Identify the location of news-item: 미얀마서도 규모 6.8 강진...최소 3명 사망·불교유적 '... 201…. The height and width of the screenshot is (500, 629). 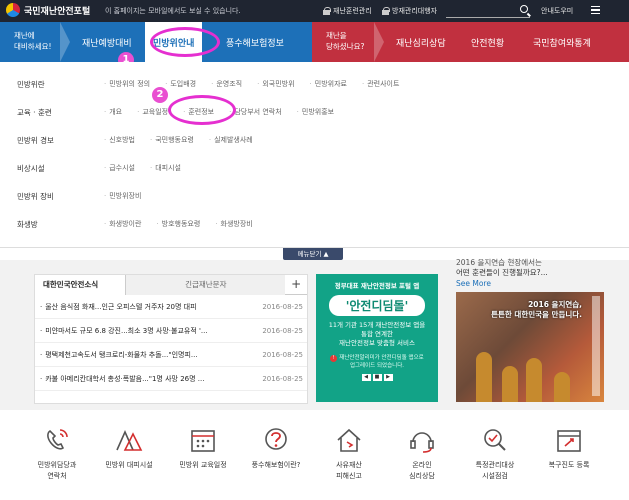
(171, 331).